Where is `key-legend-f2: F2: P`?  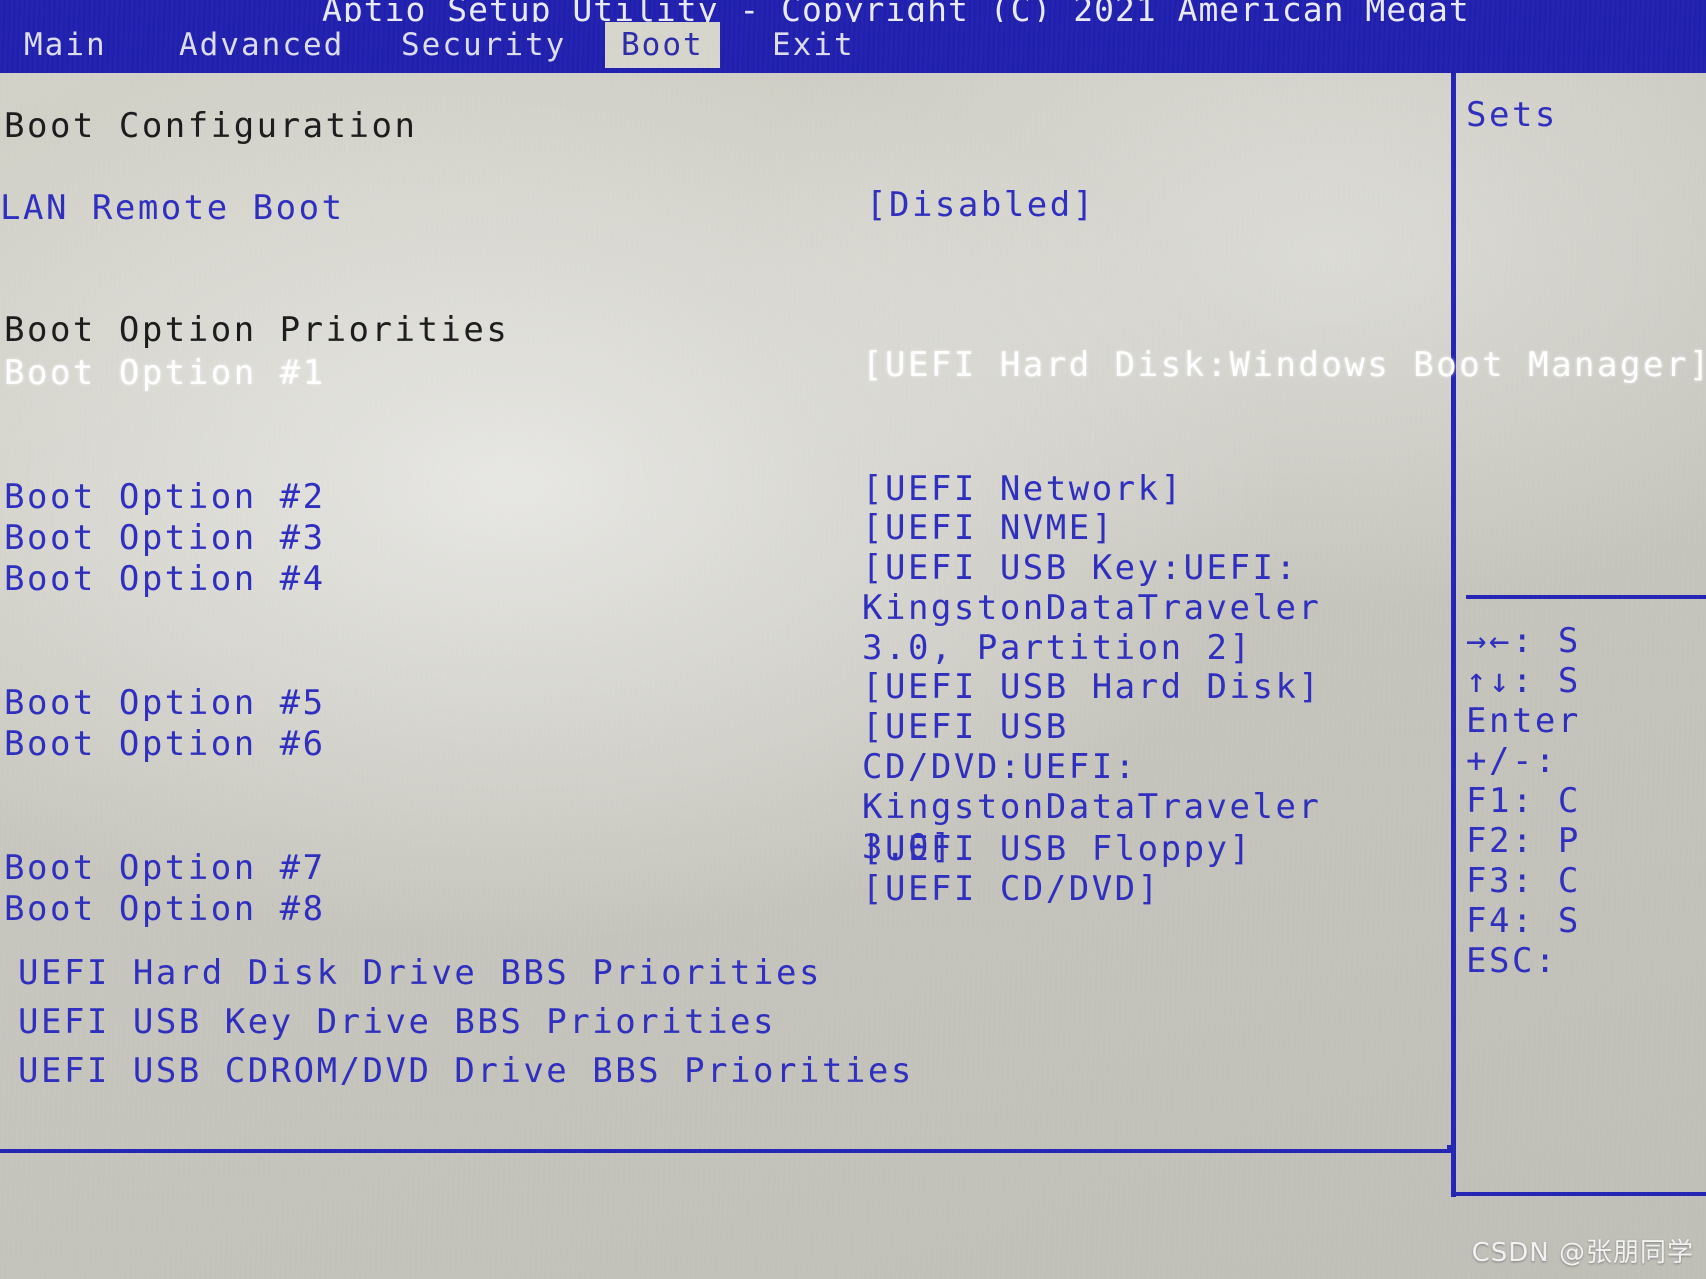 key-legend-f2: F2: P is located at coordinates (1523, 841).